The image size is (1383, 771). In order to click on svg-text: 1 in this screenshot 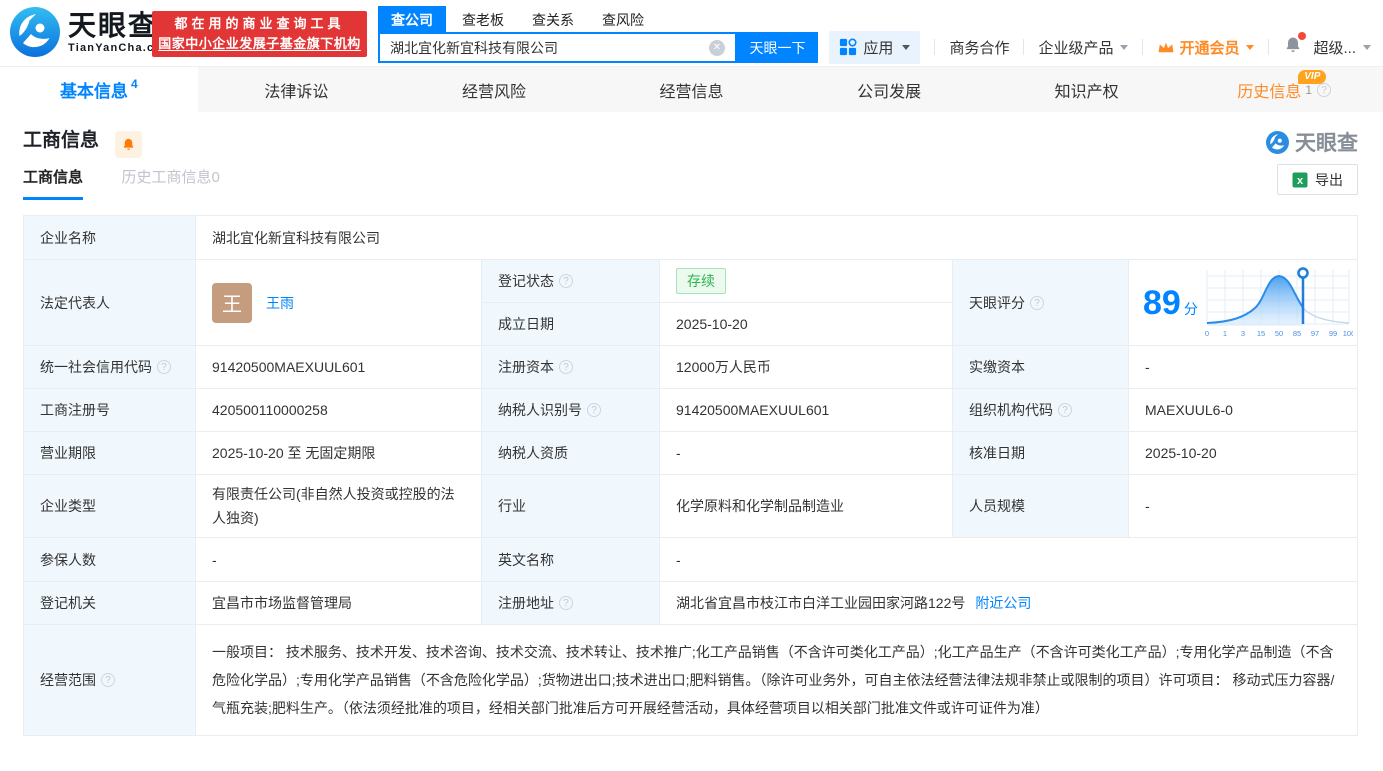, I will do `click(1225, 333)`.